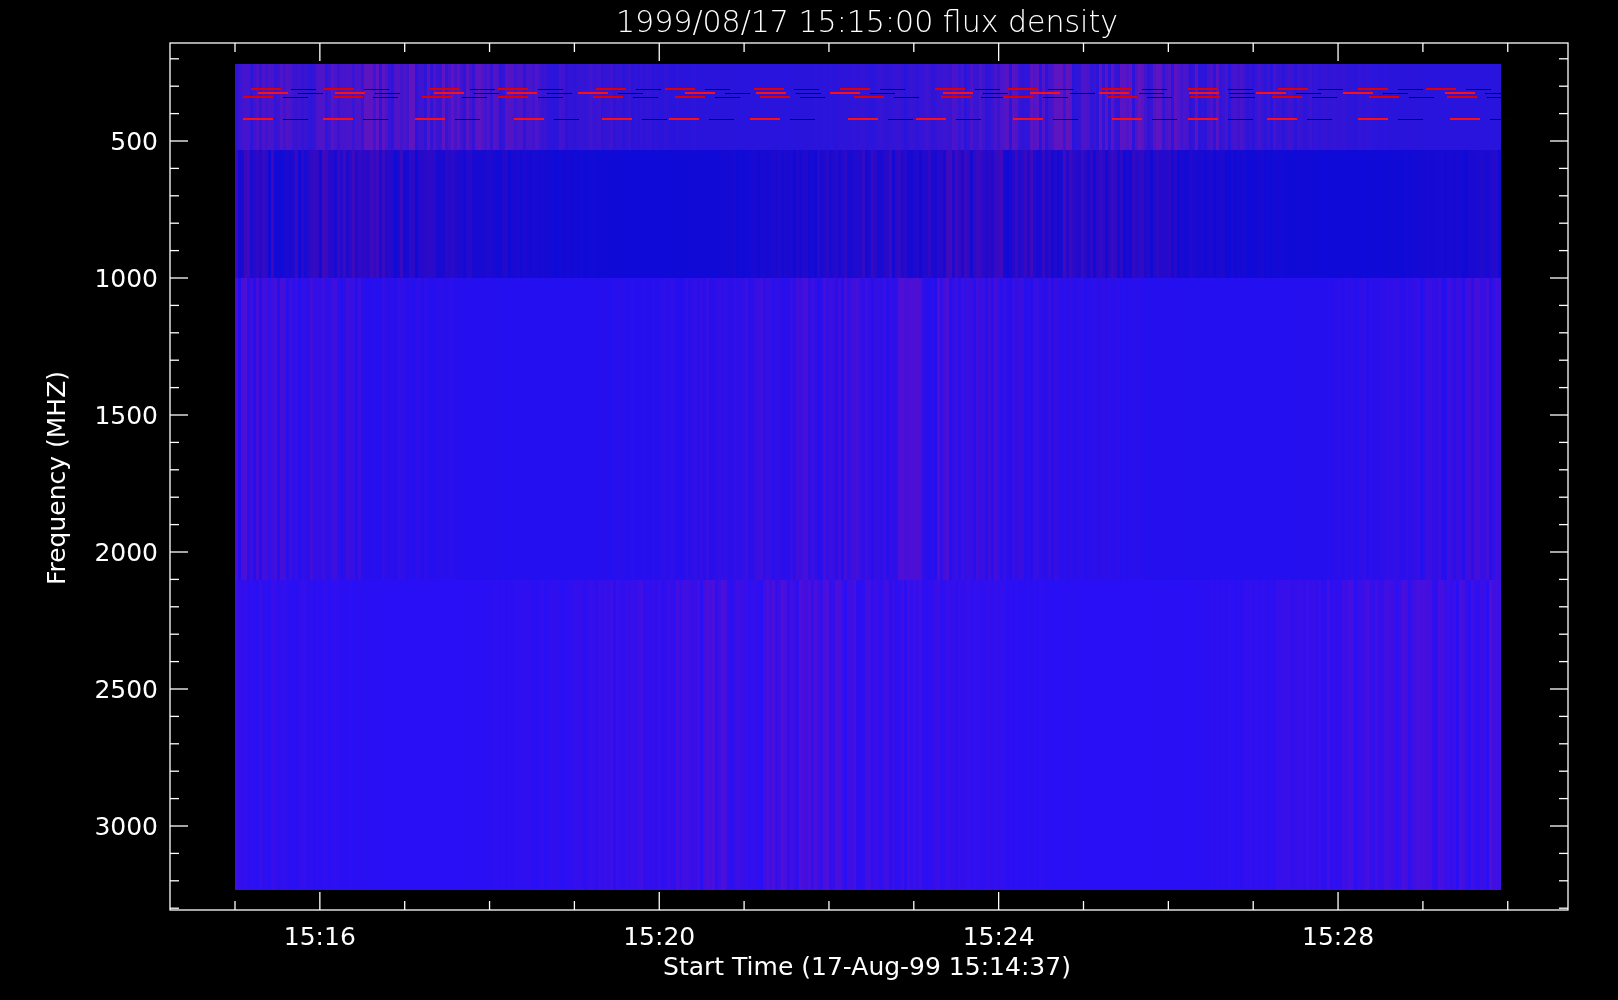 The image size is (1618, 1000). I want to click on y-tick-label: 1500, so click(126, 415).